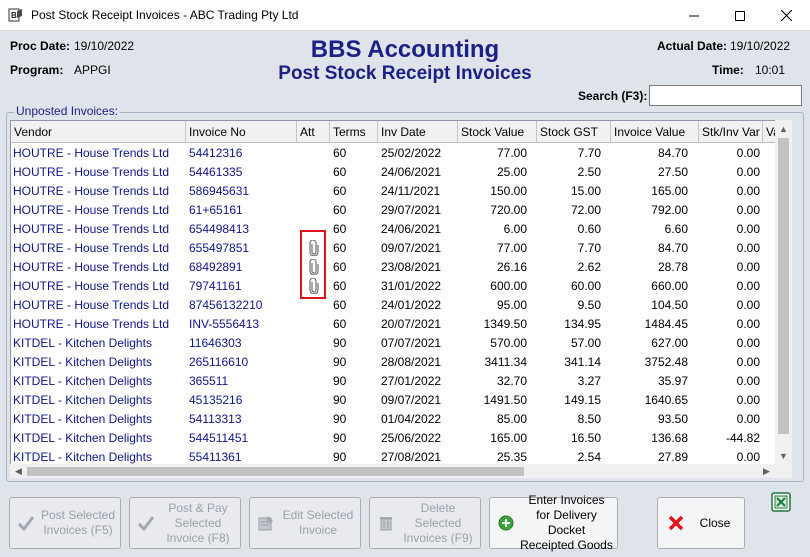 The height and width of the screenshot is (557, 810). Describe the element at coordinates (666, 362) in the screenshot. I see `invoice-value-cell: 3752.48` at that location.